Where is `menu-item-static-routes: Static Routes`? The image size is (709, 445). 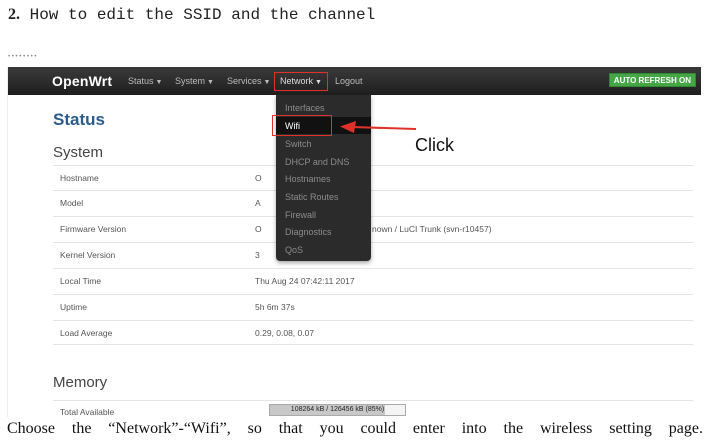 menu-item-static-routes: Static Routes is located at coordinates (312, 197).